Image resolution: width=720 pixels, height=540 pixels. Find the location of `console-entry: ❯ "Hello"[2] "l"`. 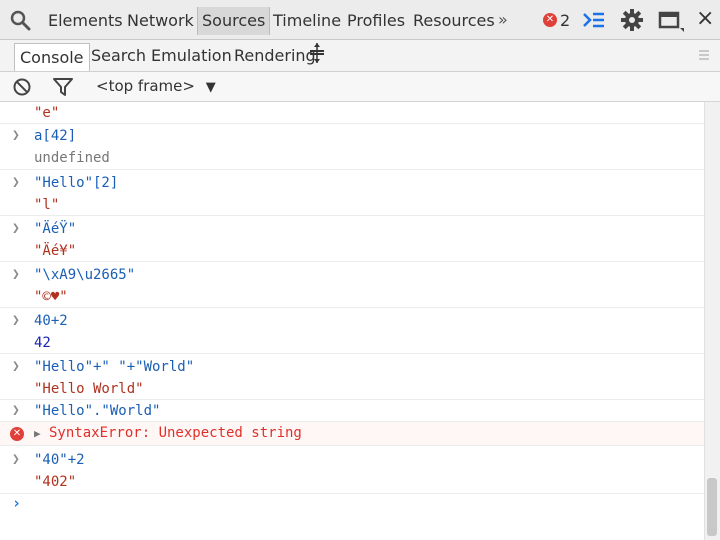

console-entry: ❯ "Hello"[2] "l" is located at coordinates (352, 193).